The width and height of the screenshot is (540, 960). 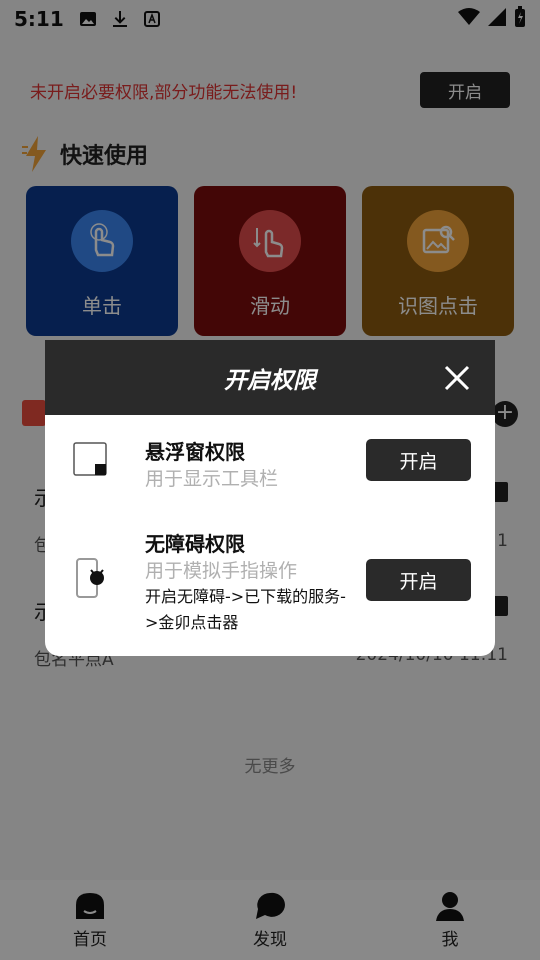 What do you see at coordinates (195, 544) in the screenshot?
I see `permission-title: 无障碍权限` at bounding box center [195, 544].